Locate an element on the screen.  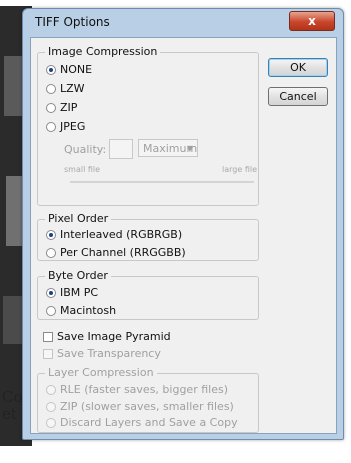
group-label: Byte Order is located at coordinates (78, 275).